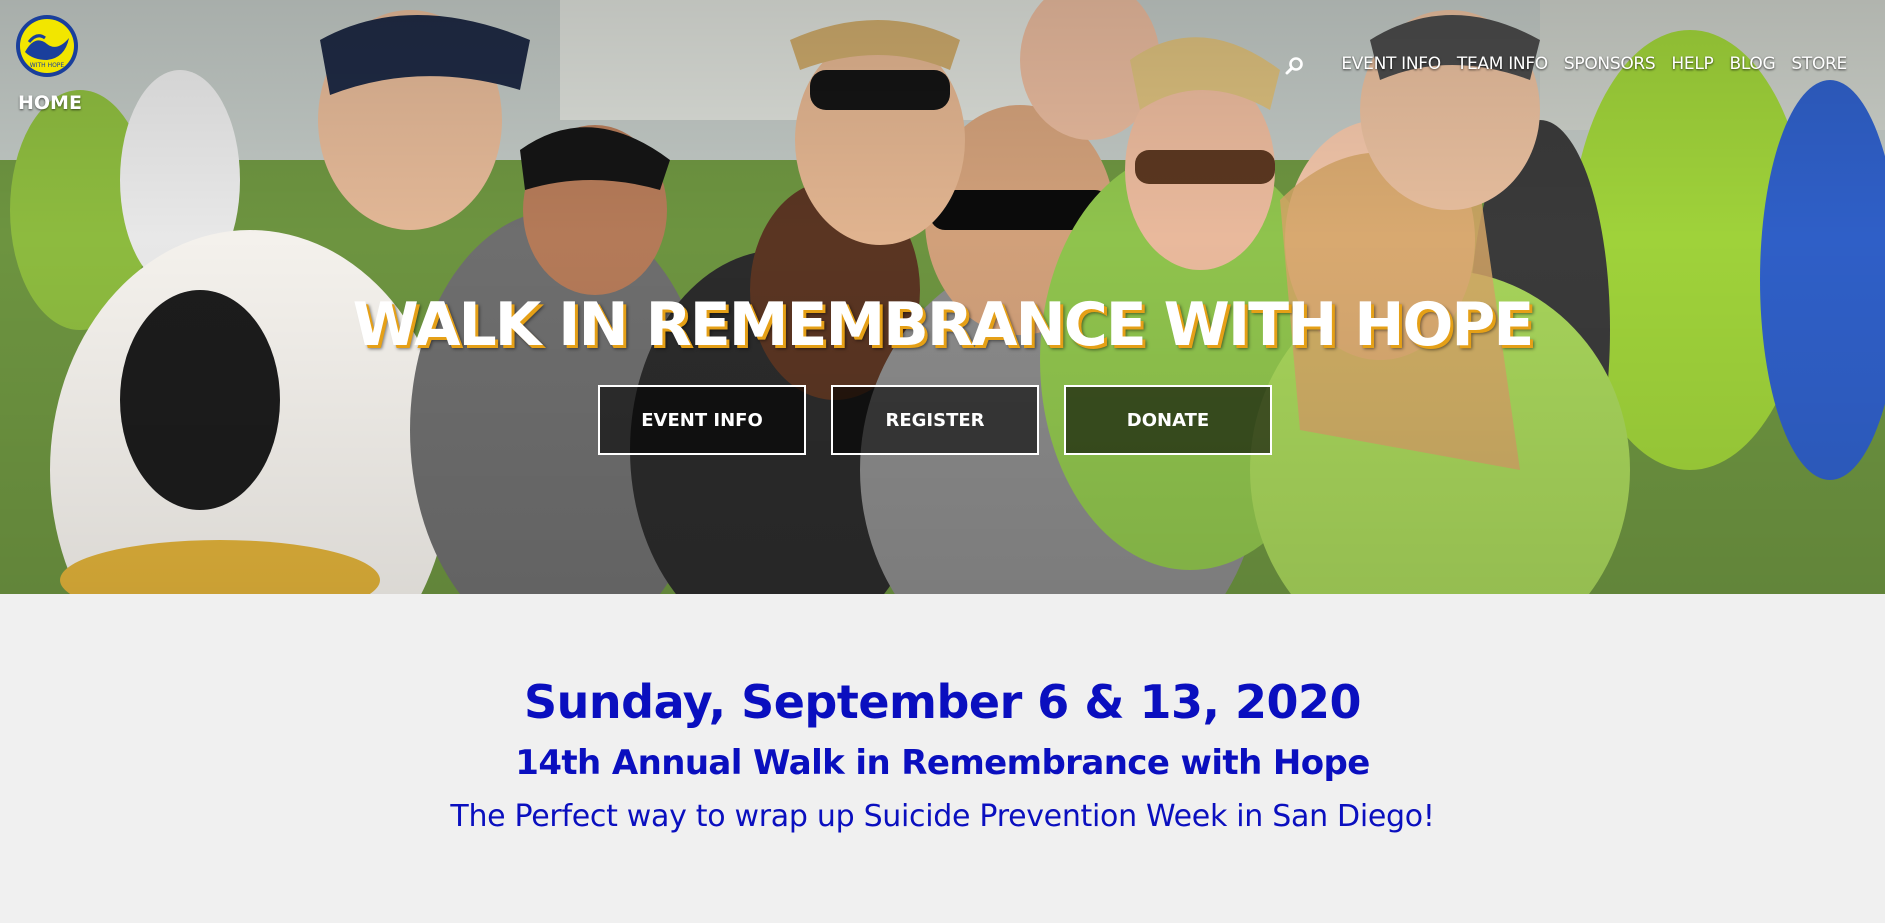 The width and height of the screenshot is (1885, 923). Describe the element at coordinates (47, 65) in the screenshot. I see `logo-text: WITH HOPE` at that location.